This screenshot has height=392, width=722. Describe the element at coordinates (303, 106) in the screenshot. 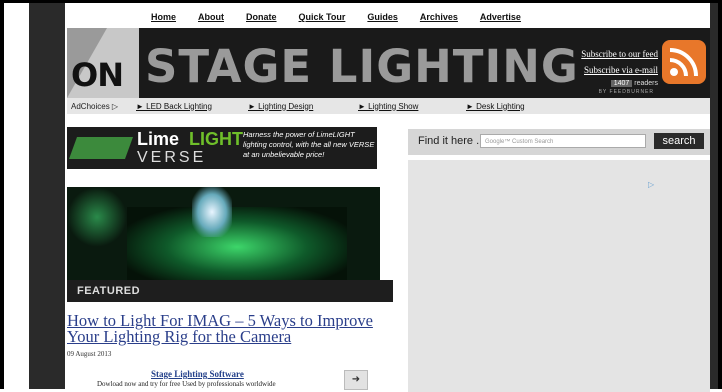

I see `ad-link-lighting-design: ► Lighting Design` at that location.